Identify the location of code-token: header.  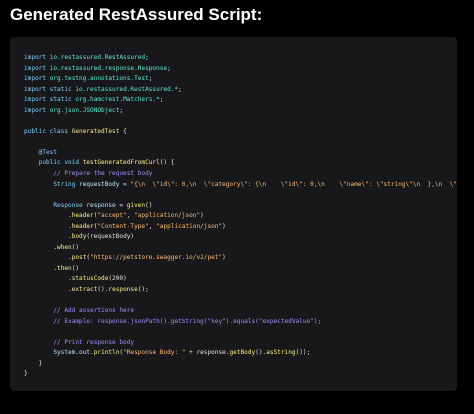
(82, 226).